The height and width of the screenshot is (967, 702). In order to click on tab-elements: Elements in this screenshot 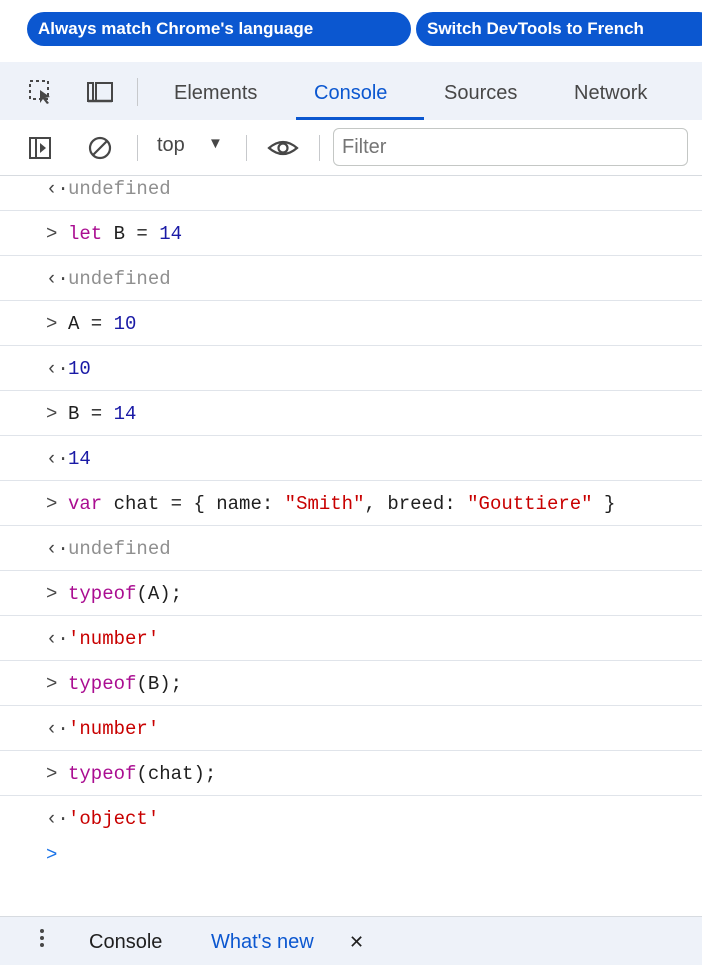, I will do `click(215, 91)`.